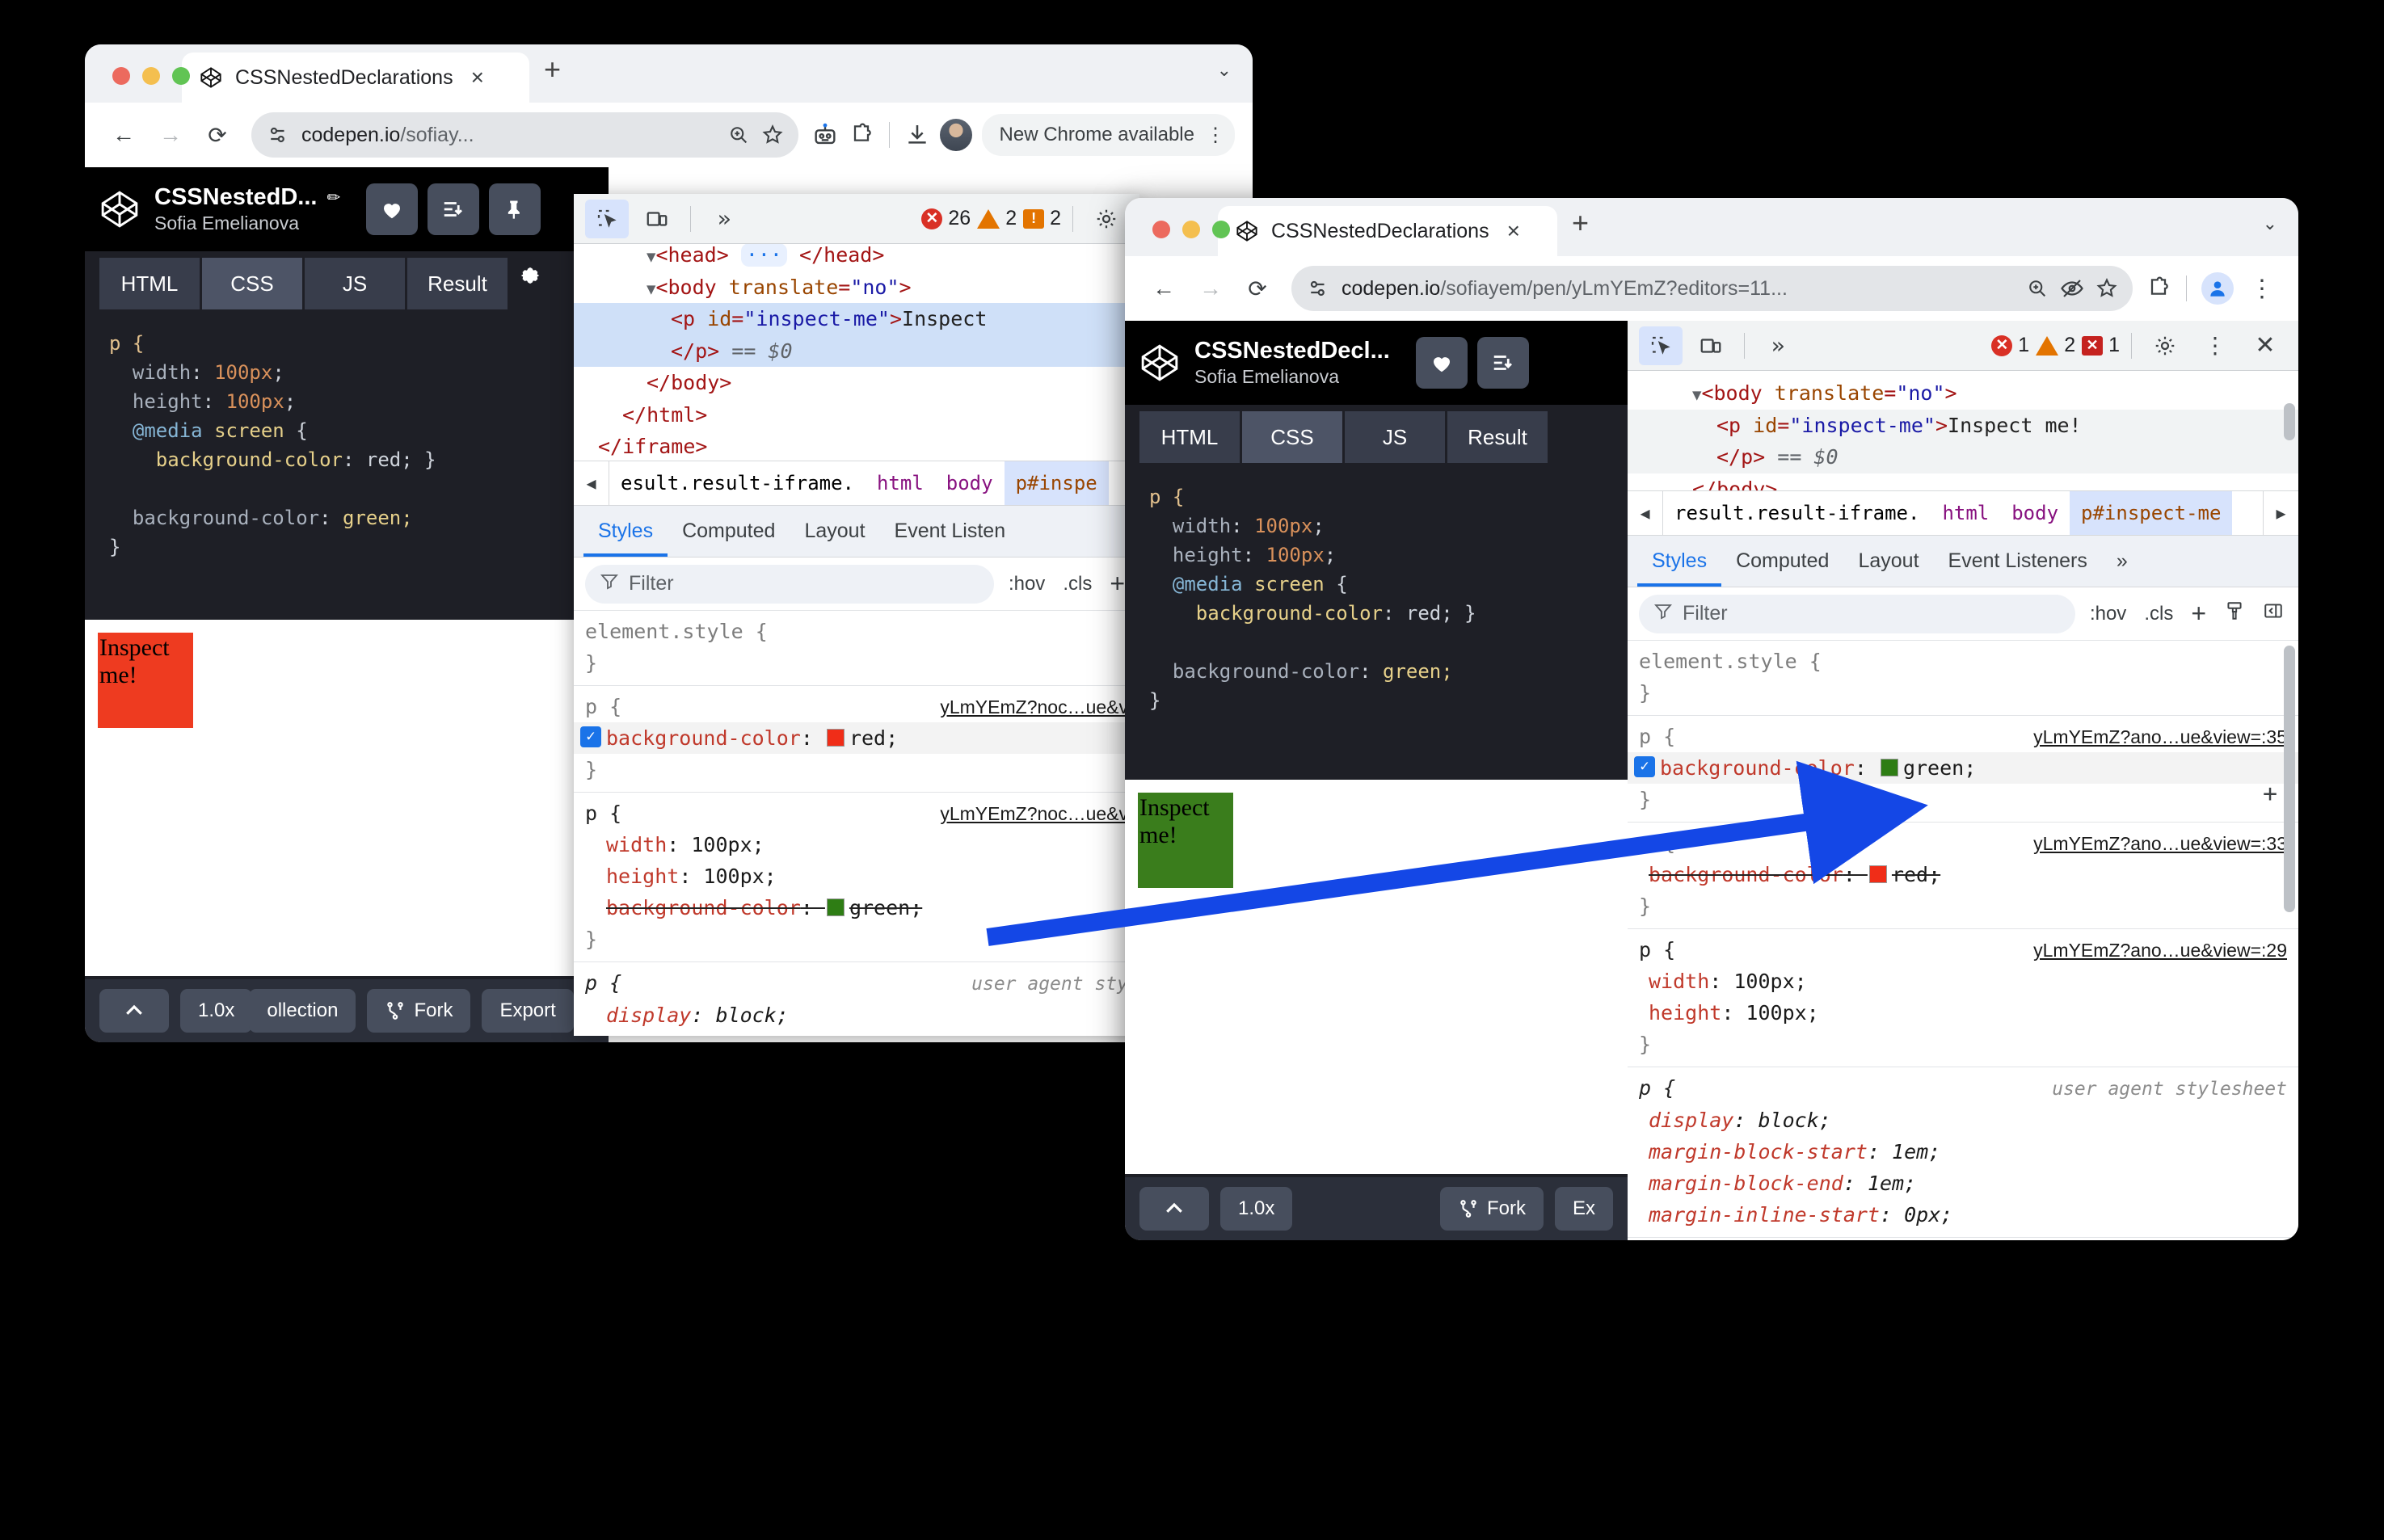 The height and width of the screenshot is (1540, 2384). I want to click on declaration-overridden: background-color: green;, so click(856, 908).